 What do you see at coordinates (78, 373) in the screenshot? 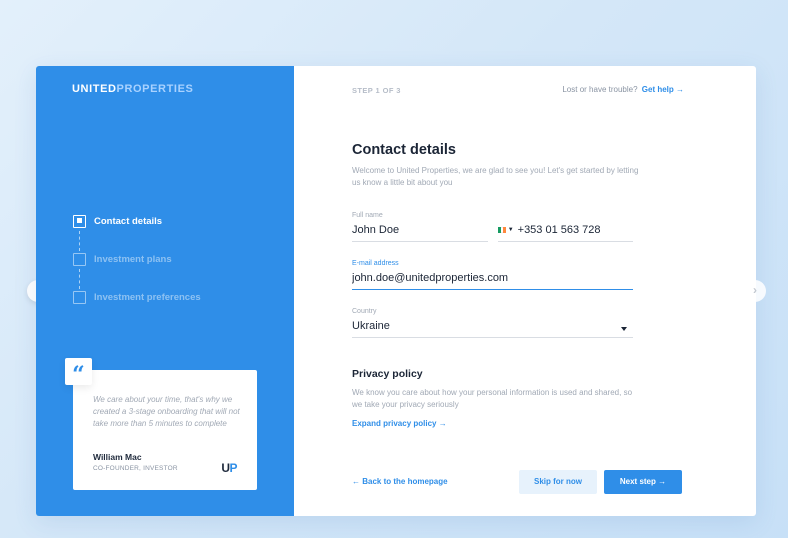
I see `quote-icon: “` at bounding box center [78, 373].